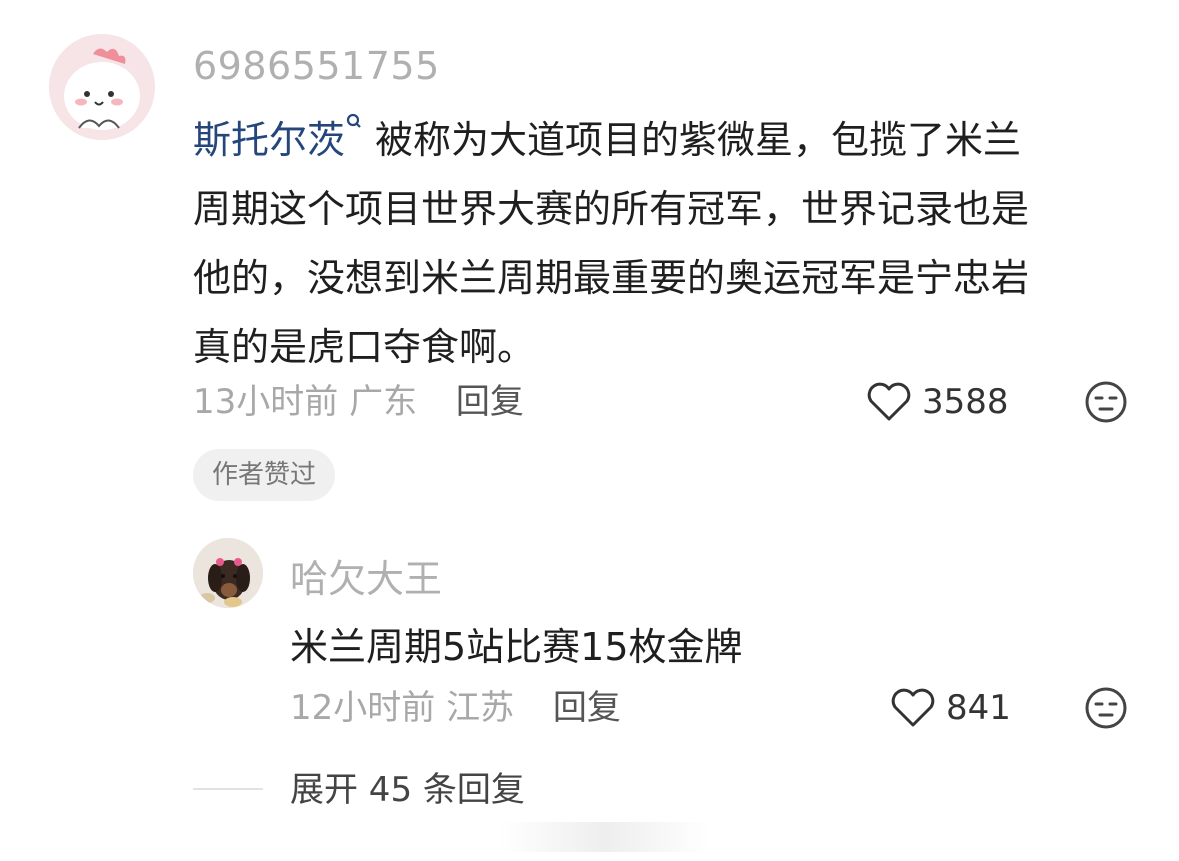 This screenshot has width=1179, height=861. Describe the element at coordinates (965, 402) in the screenshot. I see `like-count: 3588` at that location.